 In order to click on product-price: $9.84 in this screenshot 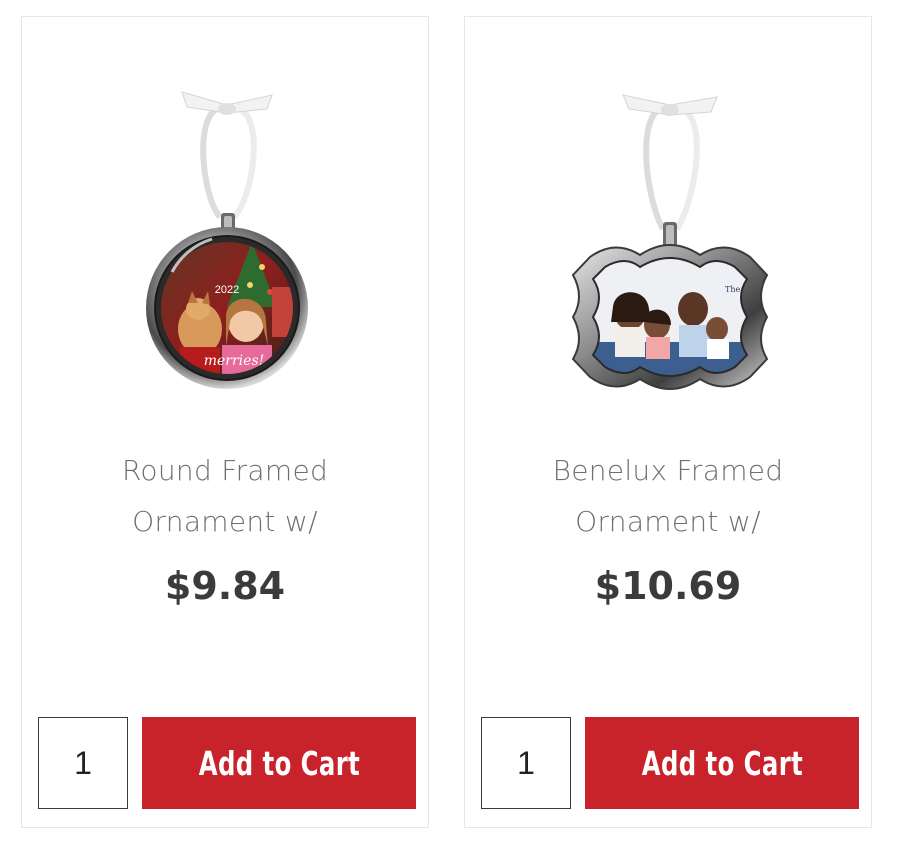, I will do `click(225, 586)`.